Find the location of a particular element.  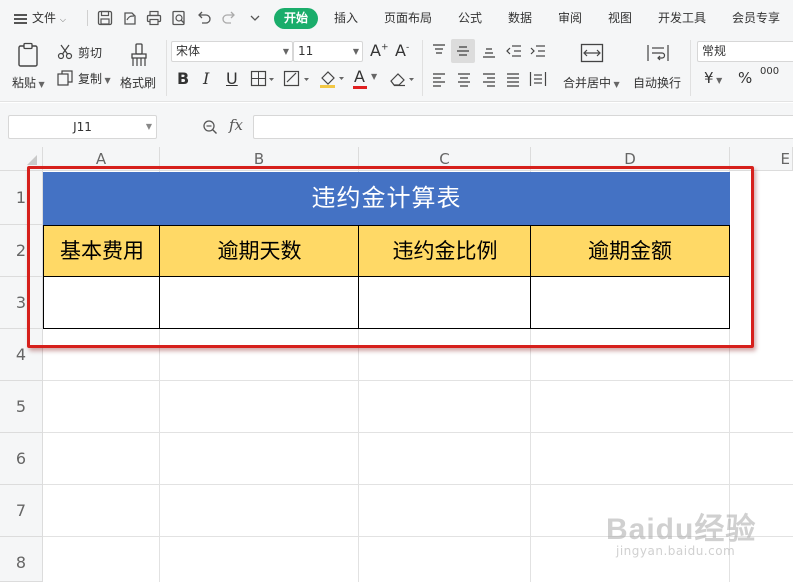

print-icon is located at coordinates (154, 18).